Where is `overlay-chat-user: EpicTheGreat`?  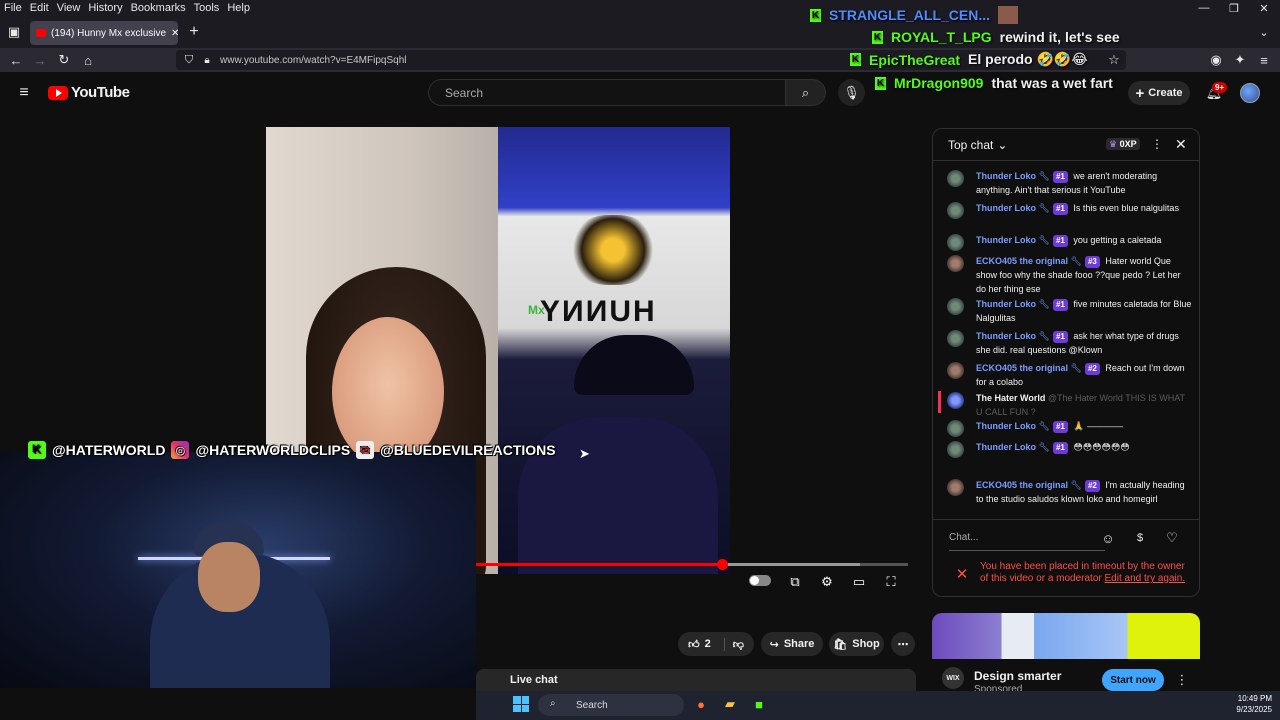 overlay-chat-user: EpicTheGreat is located at coordinates (915, 59).